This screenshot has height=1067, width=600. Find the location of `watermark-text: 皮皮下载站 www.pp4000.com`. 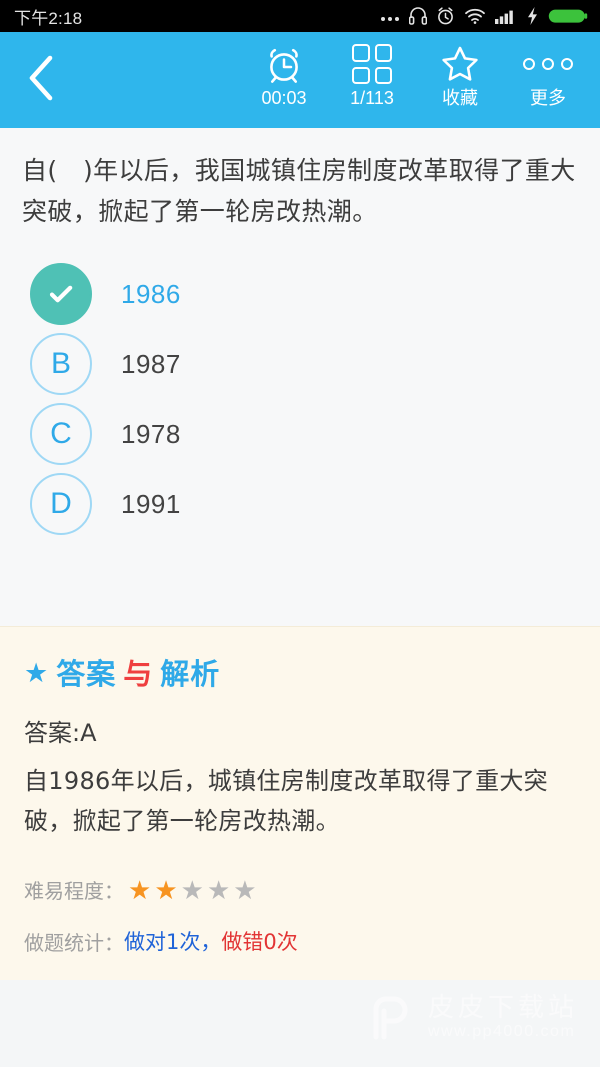

watermark-text: 皮皮下载站 www.pp4000.com is located at coordinates (503, 1017).